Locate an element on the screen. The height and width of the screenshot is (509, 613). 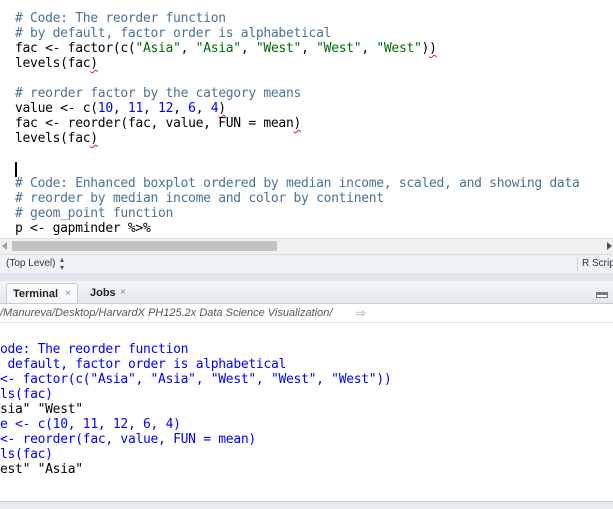
tab-terminal-label: Terminal is located at coordinates (36, 294).